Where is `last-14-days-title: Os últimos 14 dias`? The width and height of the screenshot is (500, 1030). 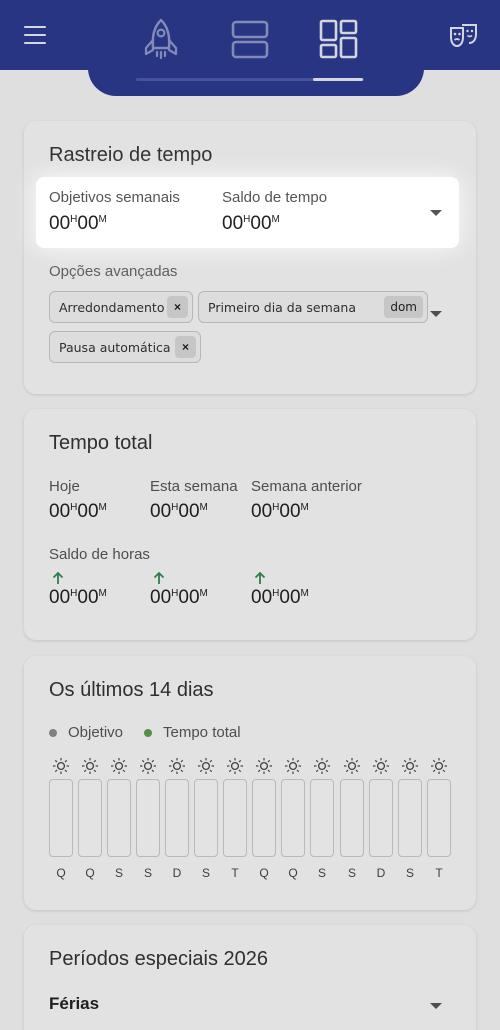
last-14-days-title: Os últimos 14 dias is located at coordinates (131, 690).